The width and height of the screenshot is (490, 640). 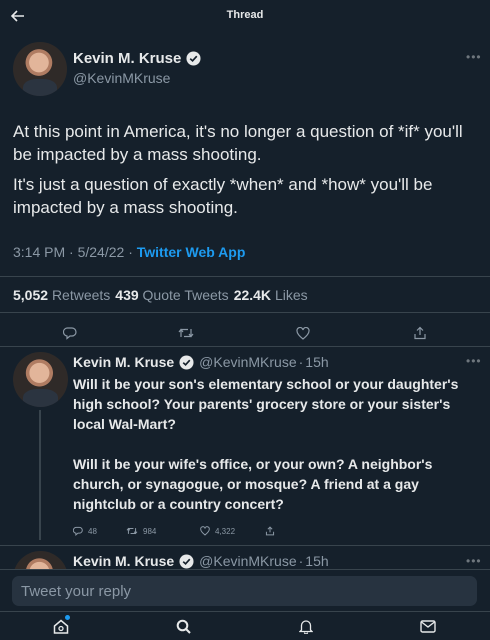 I want to click on like-count: 4,322, so click(x=225, y=531).